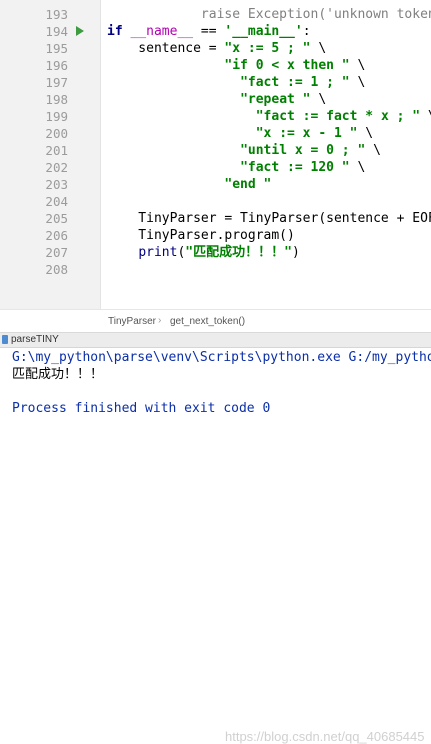  What do you see at coordinates (56, 184) in the screenshot?
I see `line-number: 203` at bounding box center [56, 184].